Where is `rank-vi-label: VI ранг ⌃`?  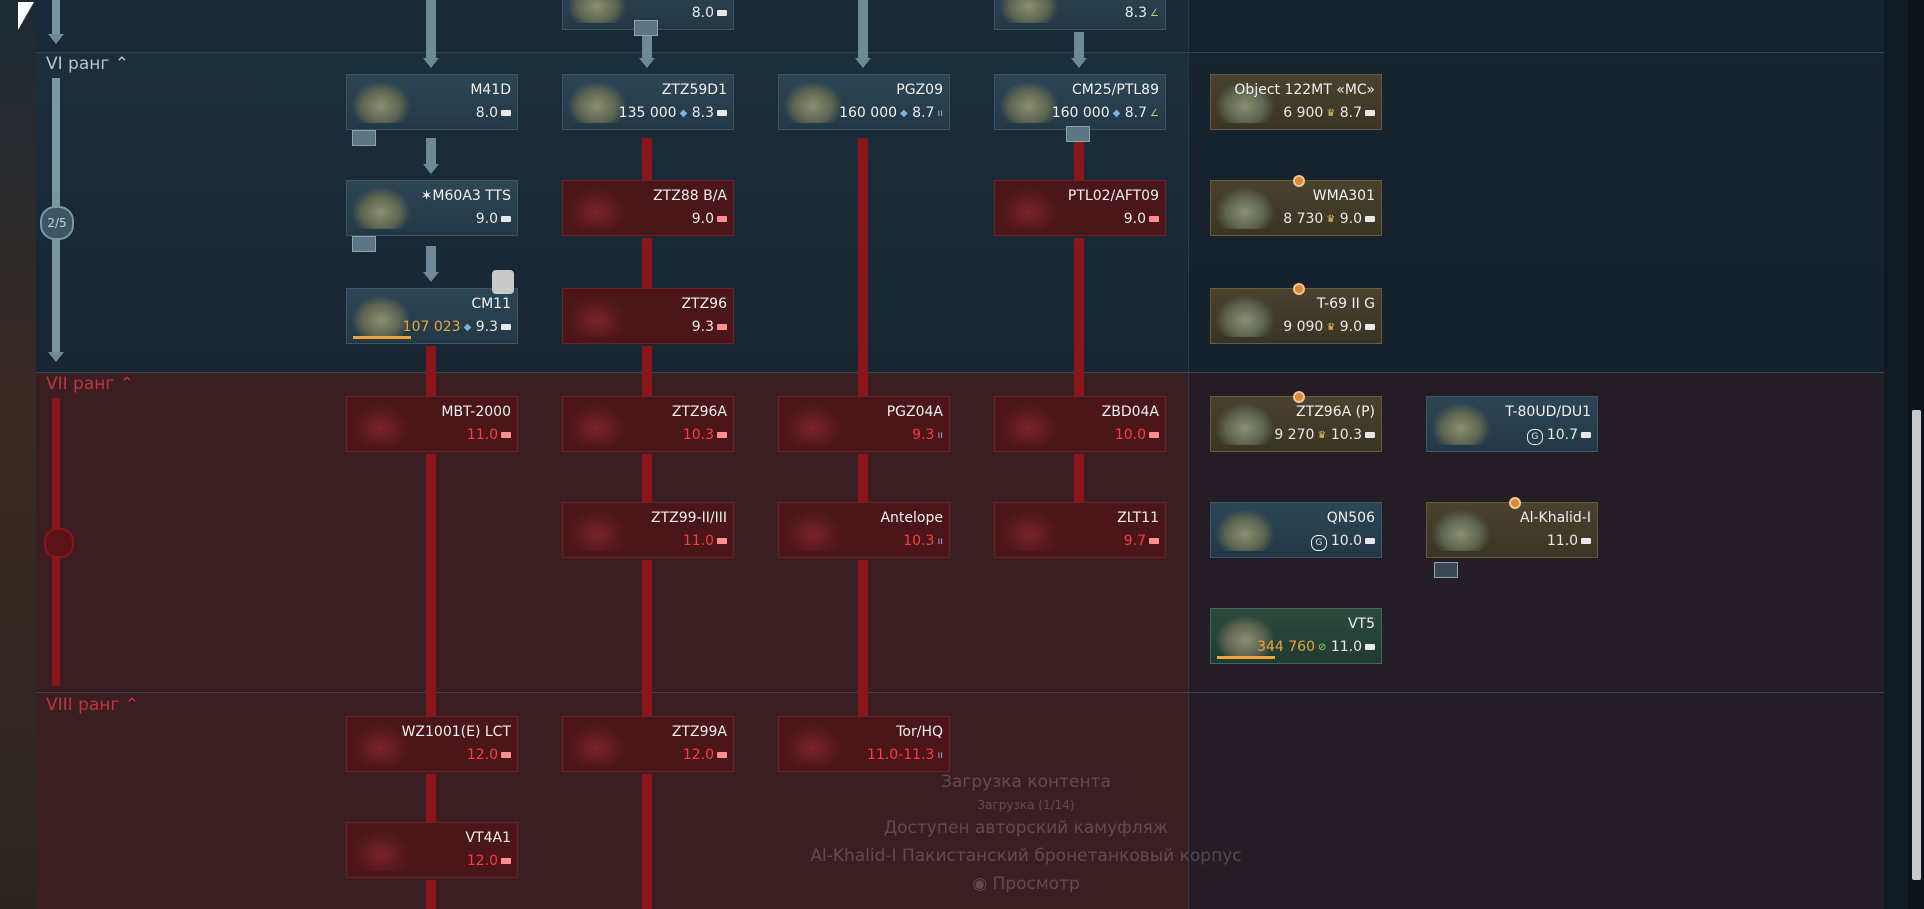 rank-vi-label: VI ранг ⌃ is located at coordinates (87, 64).